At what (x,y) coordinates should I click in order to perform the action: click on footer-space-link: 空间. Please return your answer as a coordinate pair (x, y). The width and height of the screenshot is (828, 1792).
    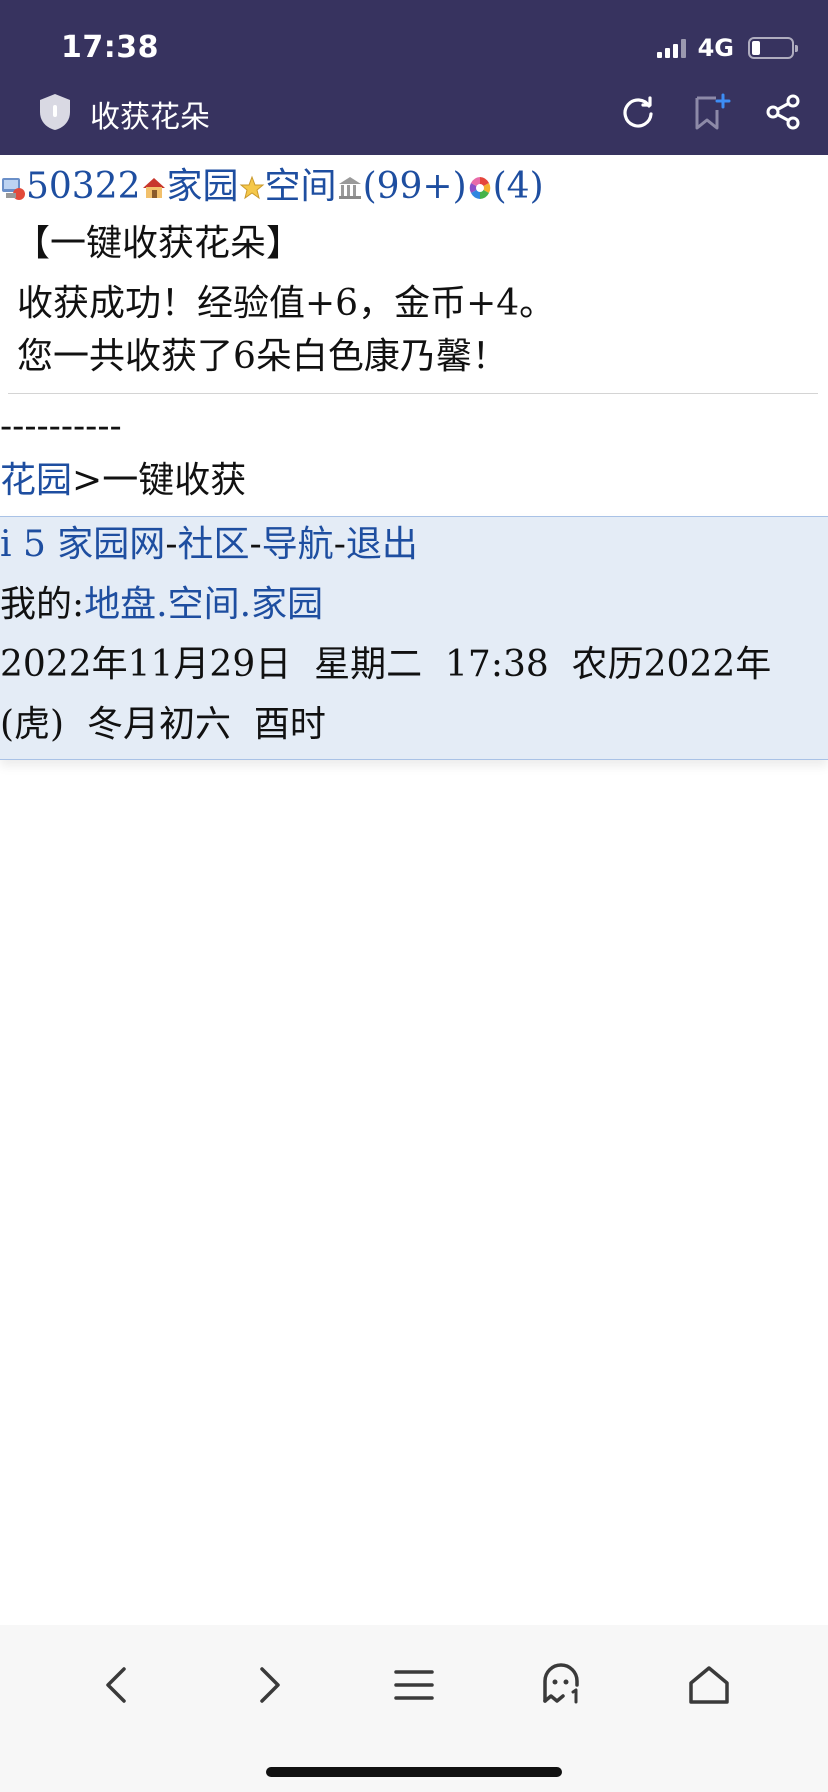
    Looking at the image, I should click on (204, 604).